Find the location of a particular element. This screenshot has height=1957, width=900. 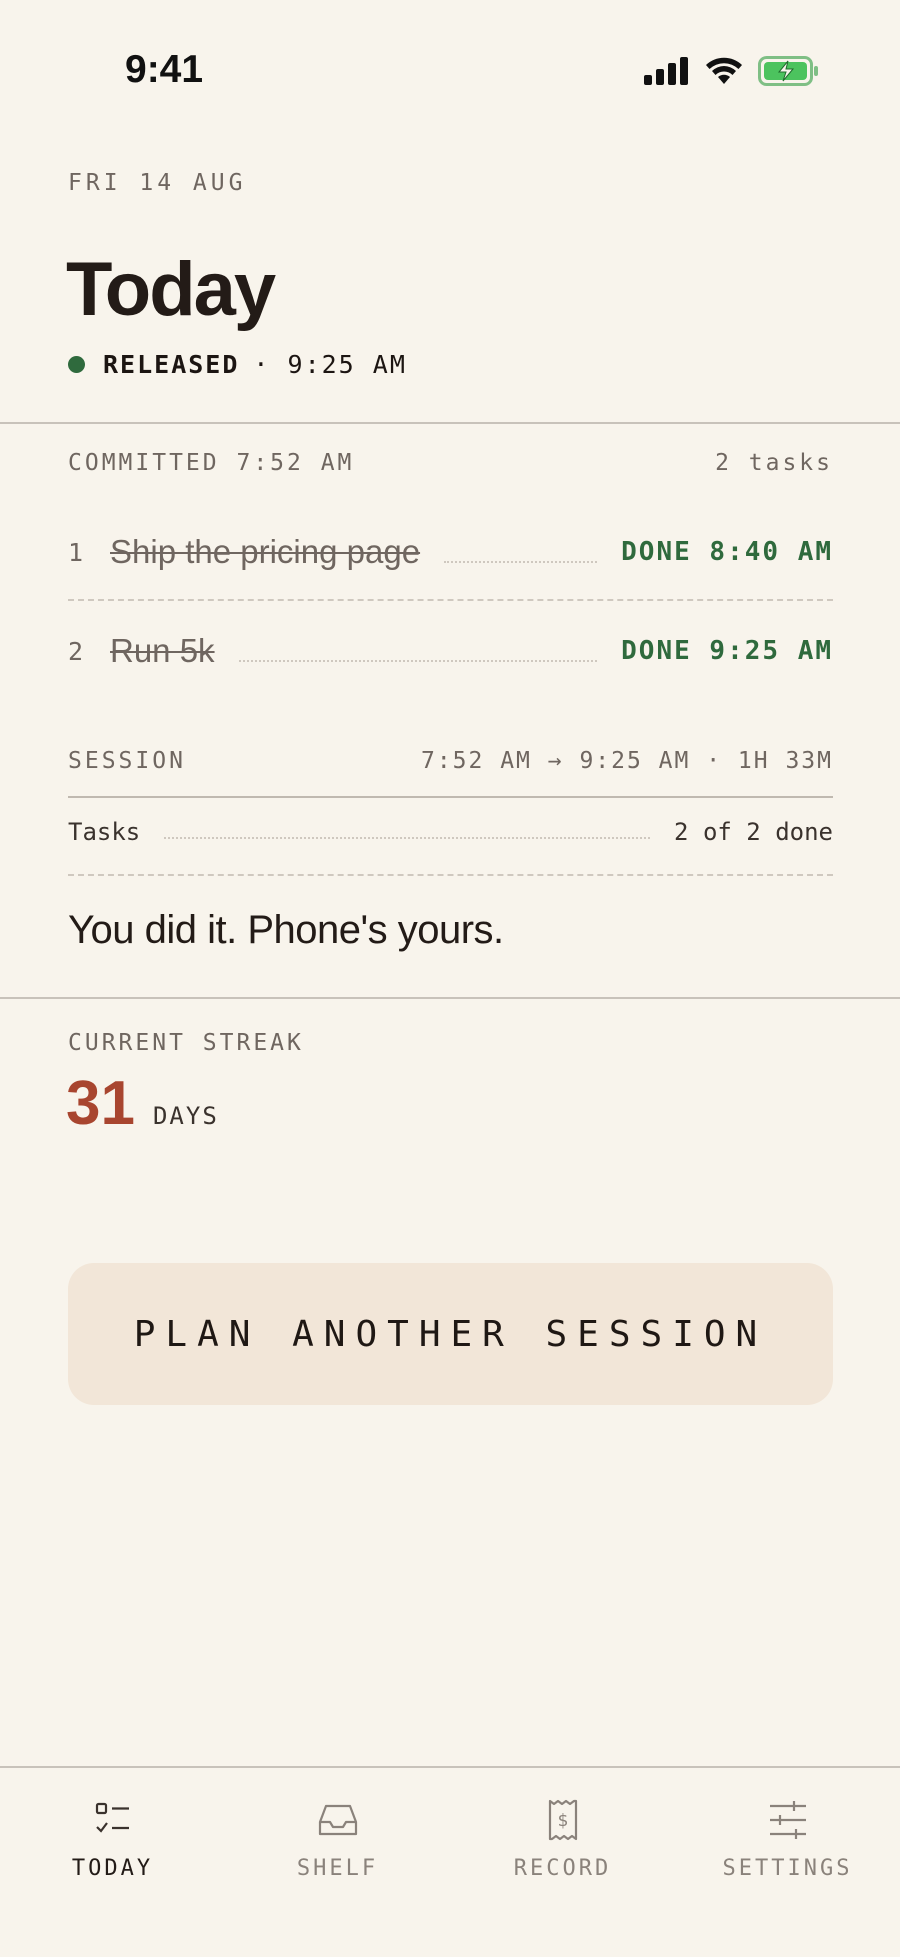

page-title: Today is located at coordinates (171, 289).